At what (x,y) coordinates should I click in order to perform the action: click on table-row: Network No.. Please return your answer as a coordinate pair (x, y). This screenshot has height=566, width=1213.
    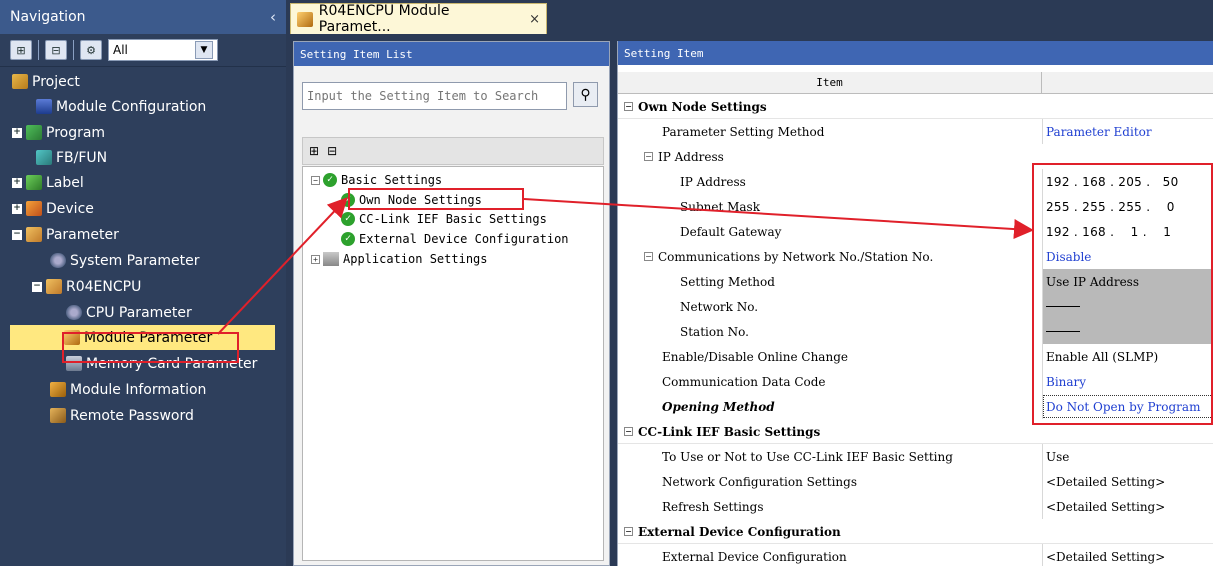
    Looking at the image, I should click on (915, 306).